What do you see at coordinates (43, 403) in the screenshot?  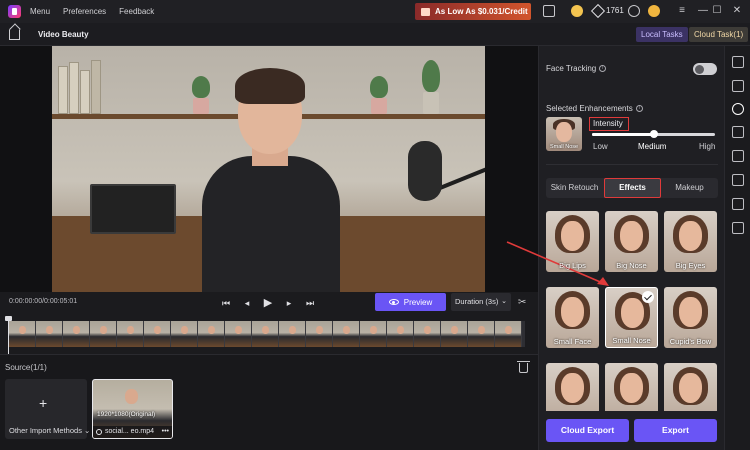 I see `plus-icon: +` at bounding box center [43, 403].